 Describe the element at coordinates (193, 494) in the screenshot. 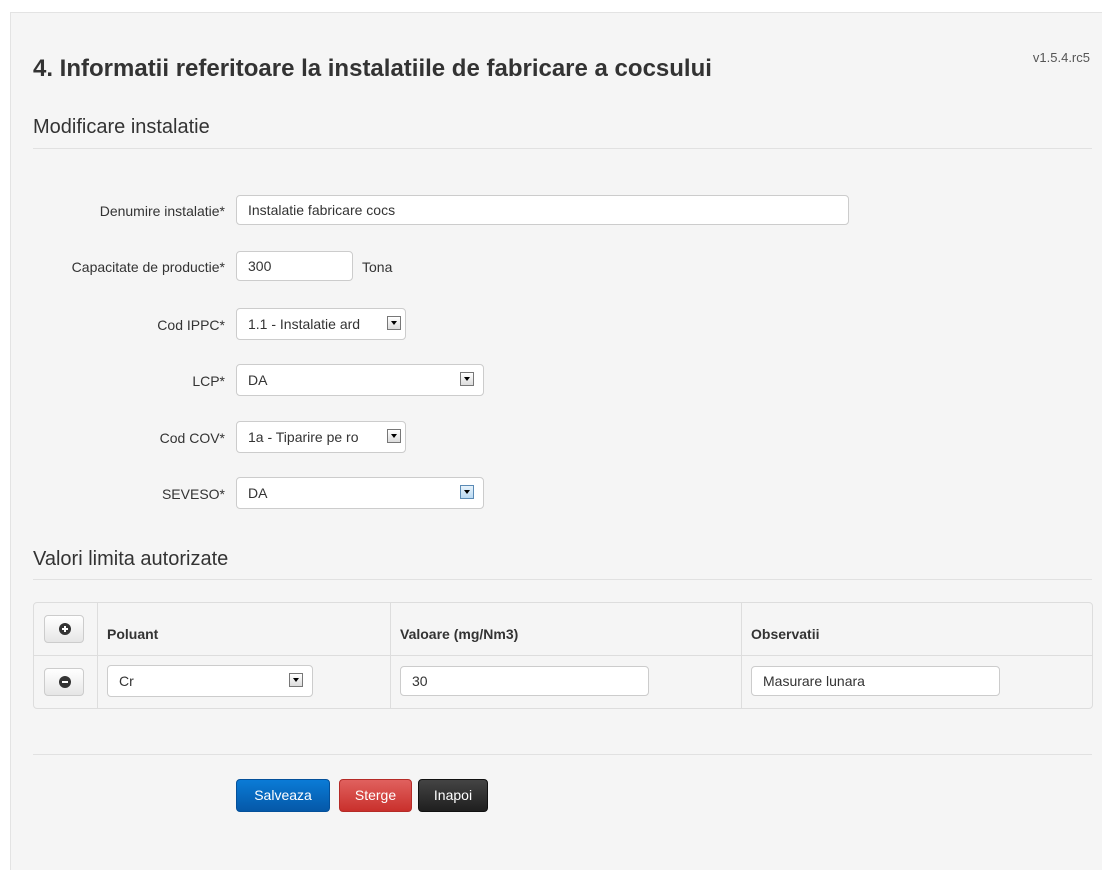

I see `seveso-label: SEVESO*` at that location.